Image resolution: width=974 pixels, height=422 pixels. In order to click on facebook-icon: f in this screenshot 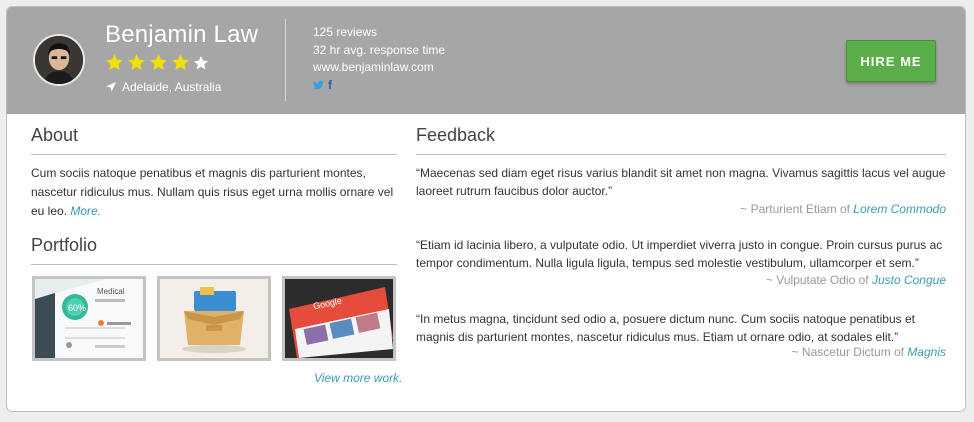, I will do `click(330, 85)`.